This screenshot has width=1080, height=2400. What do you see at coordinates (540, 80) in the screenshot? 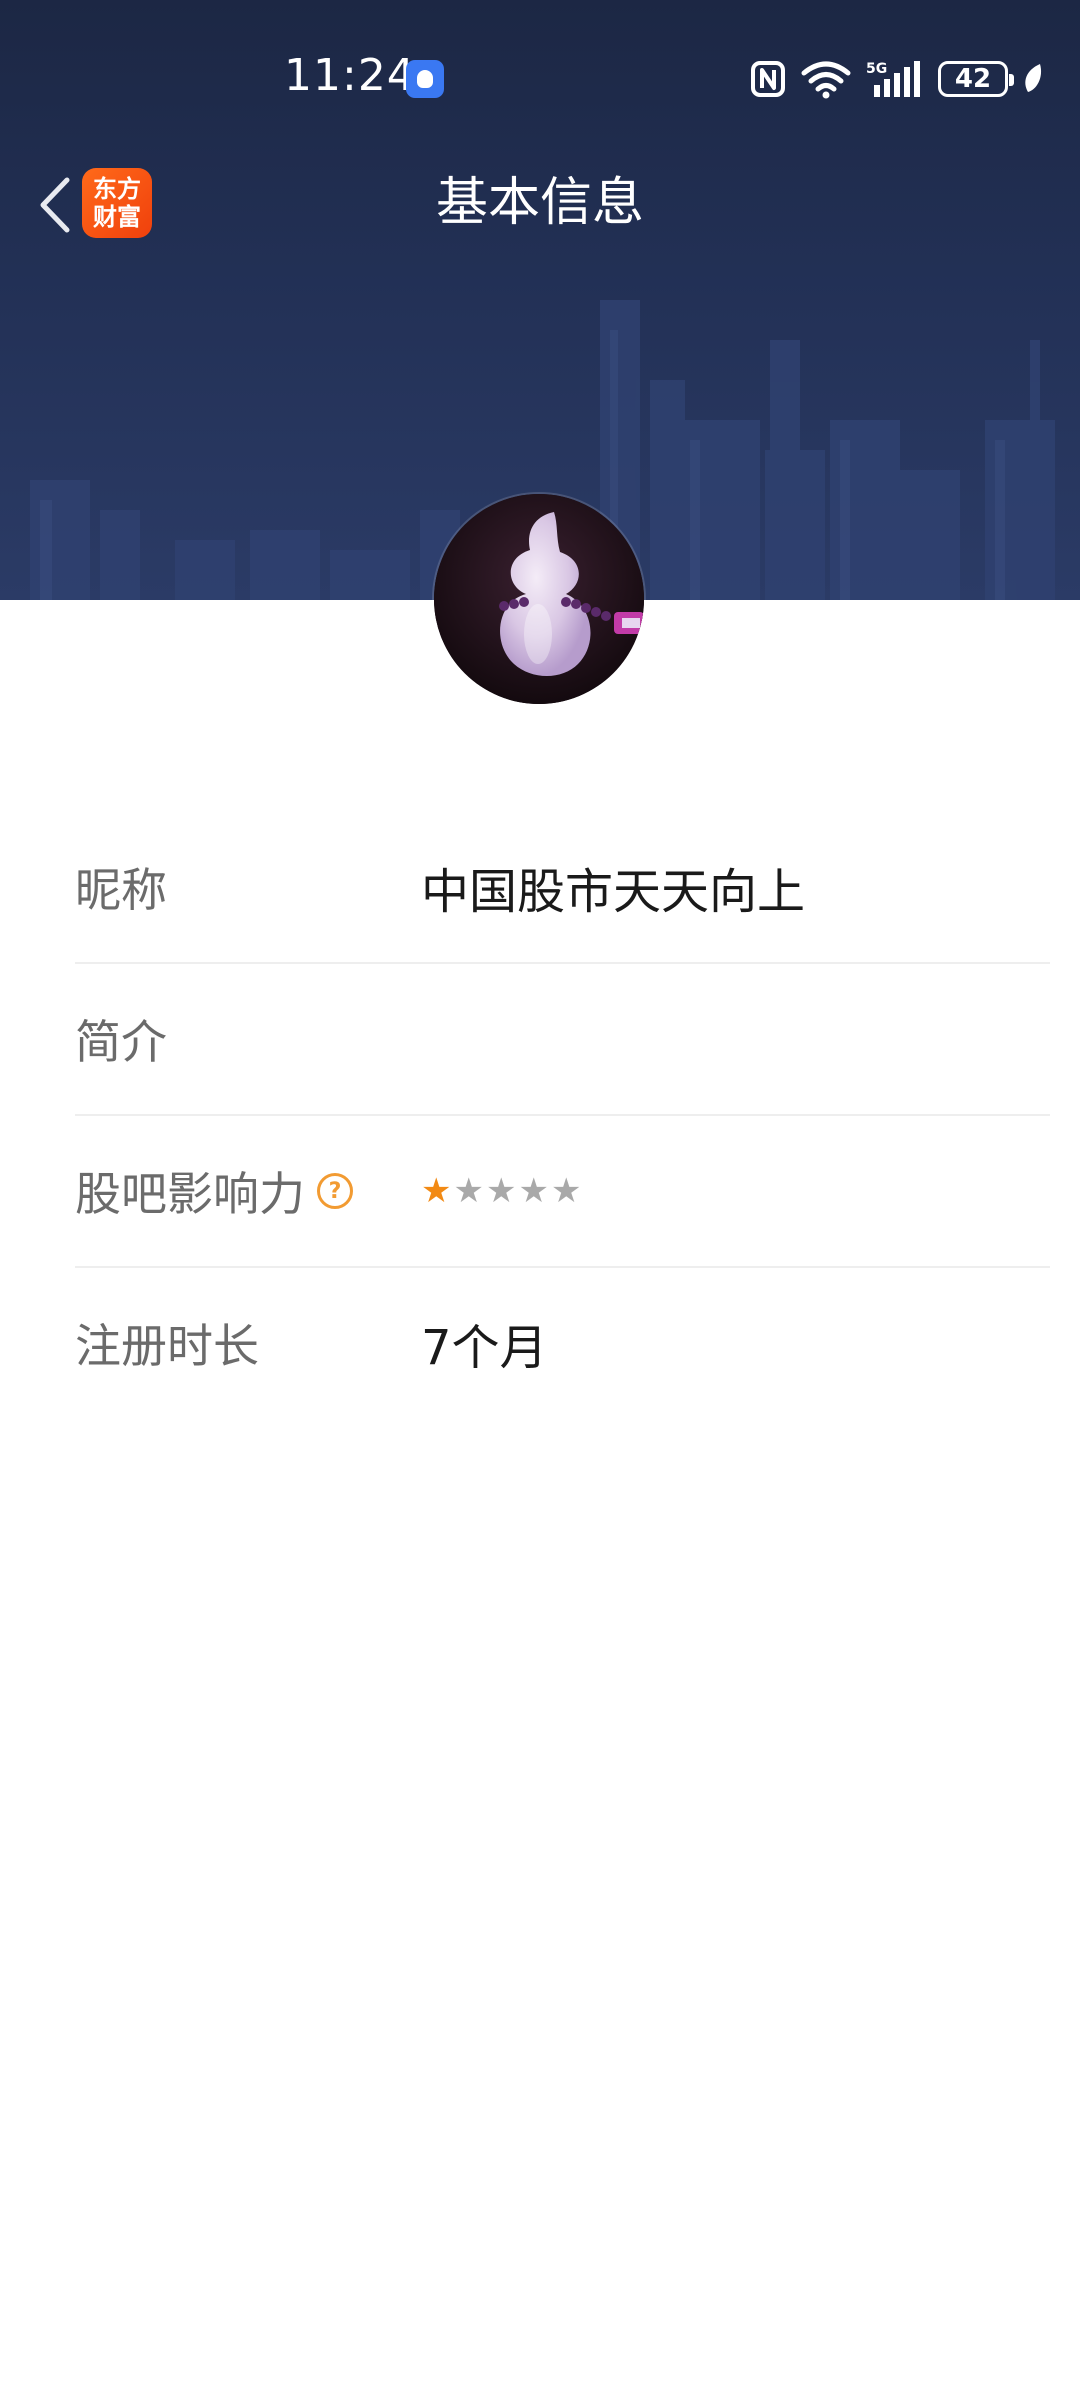
I see `status-bar: 11:24 5G 42` at bounding box center [540, 80].